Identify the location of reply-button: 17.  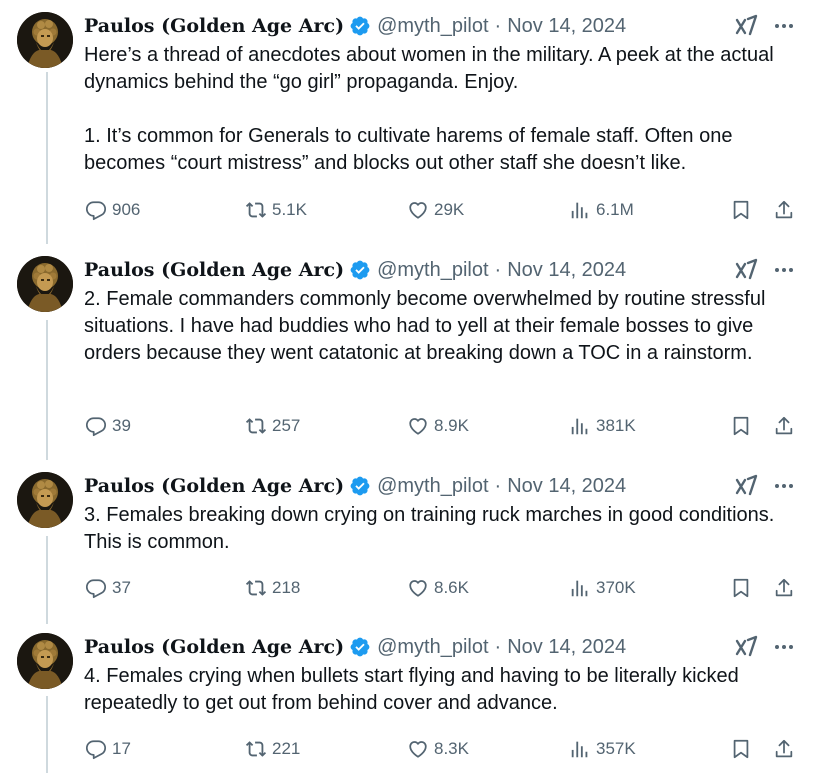
(107, 749).